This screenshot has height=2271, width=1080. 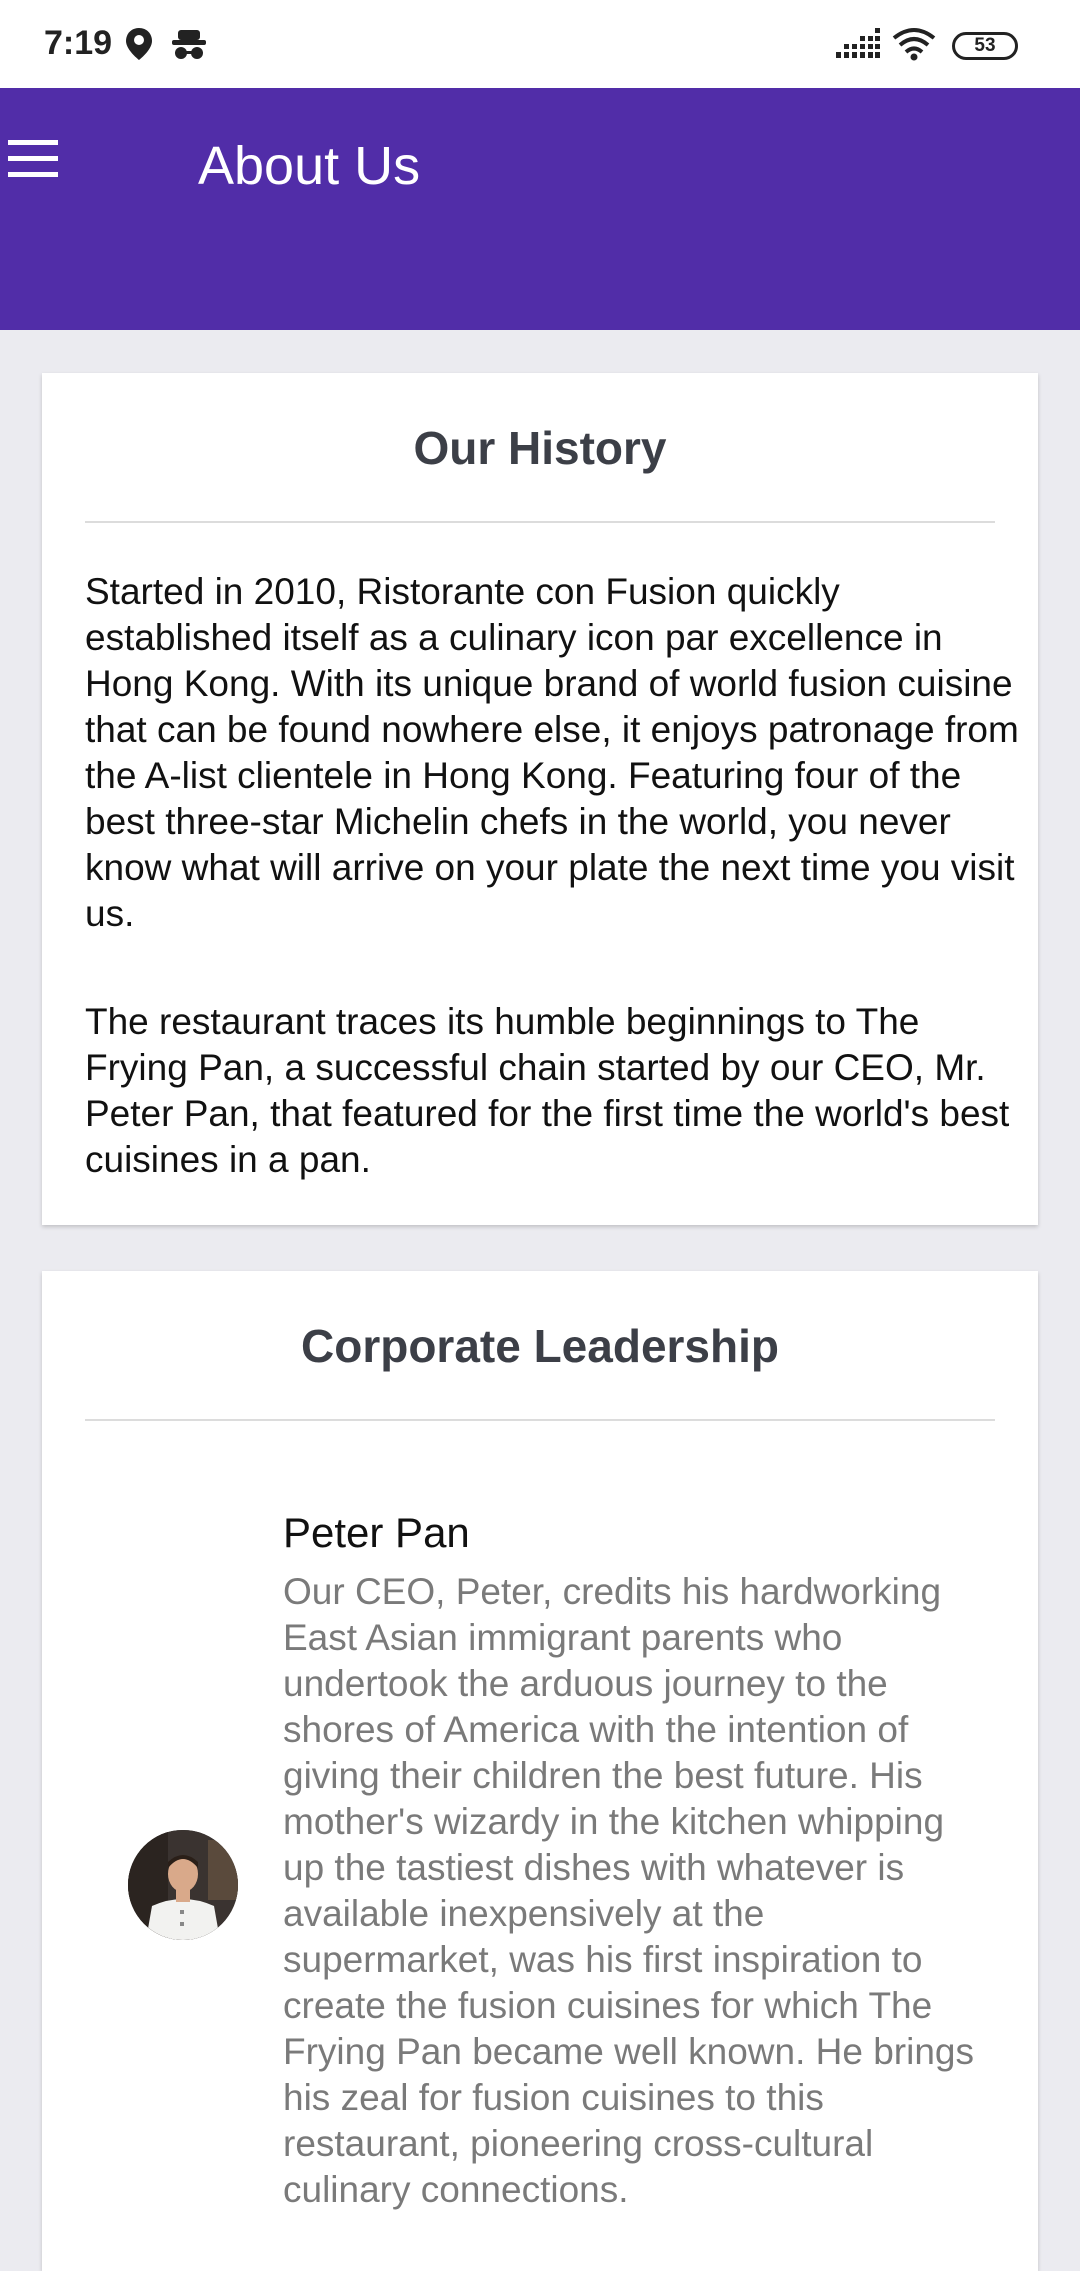 I want to click on app-toolbar, so click(x=540, y=209).